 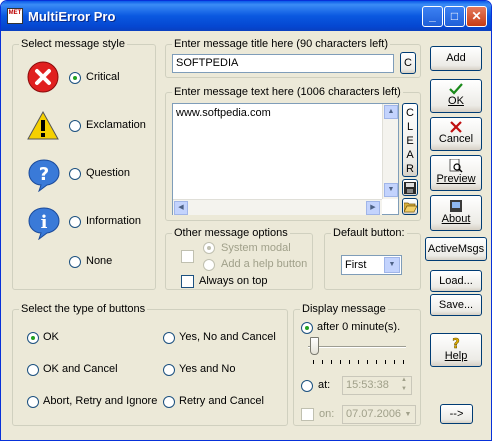 What do you see at coordinates (391, 112) in the screenshot?
I see `scroll-up-icon: ▲` at bounding box center [391, 112].